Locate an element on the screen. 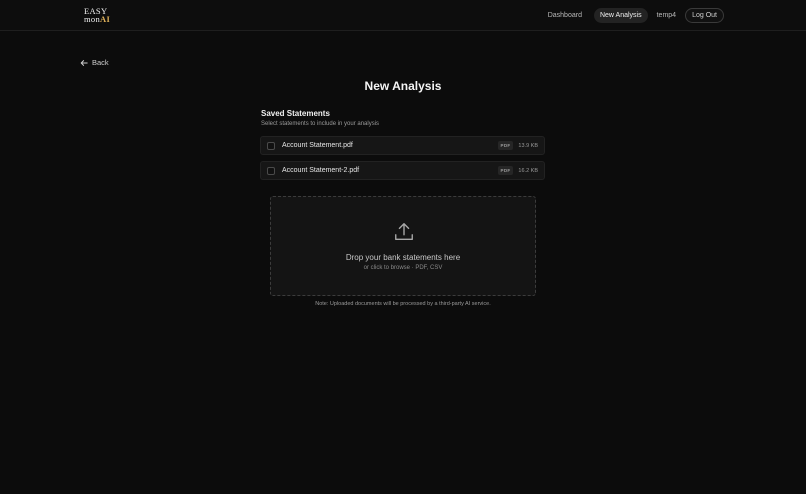 The width and height of the screenshot is (806, 494). saved-file-row: Account Statement.pdf PDF 13.9 KB is located at coordinates (402, 145).